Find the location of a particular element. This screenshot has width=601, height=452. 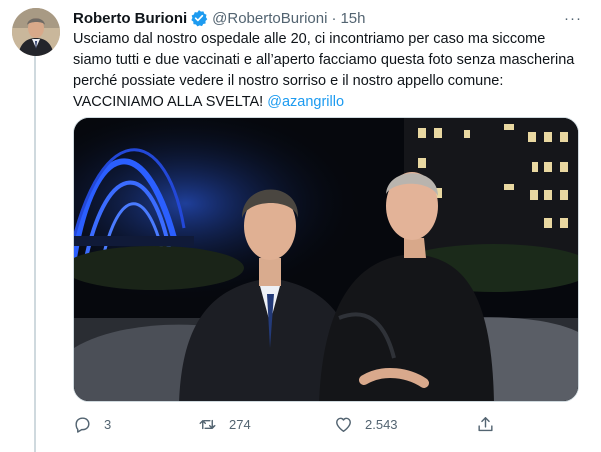

retweet-button: 274 is located at coordinates (224, 424).